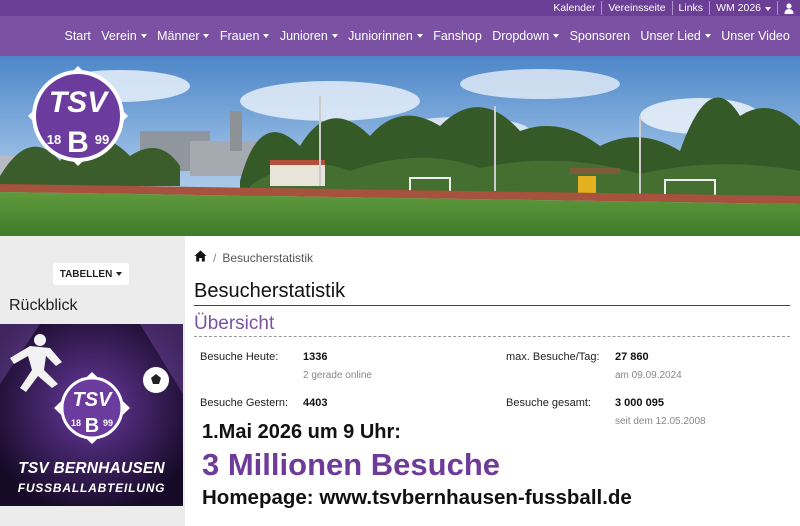 The height and width of the screenshot is (526, 800). I want to click on club-logo: TSV 18 99 B, so click(78, 116).